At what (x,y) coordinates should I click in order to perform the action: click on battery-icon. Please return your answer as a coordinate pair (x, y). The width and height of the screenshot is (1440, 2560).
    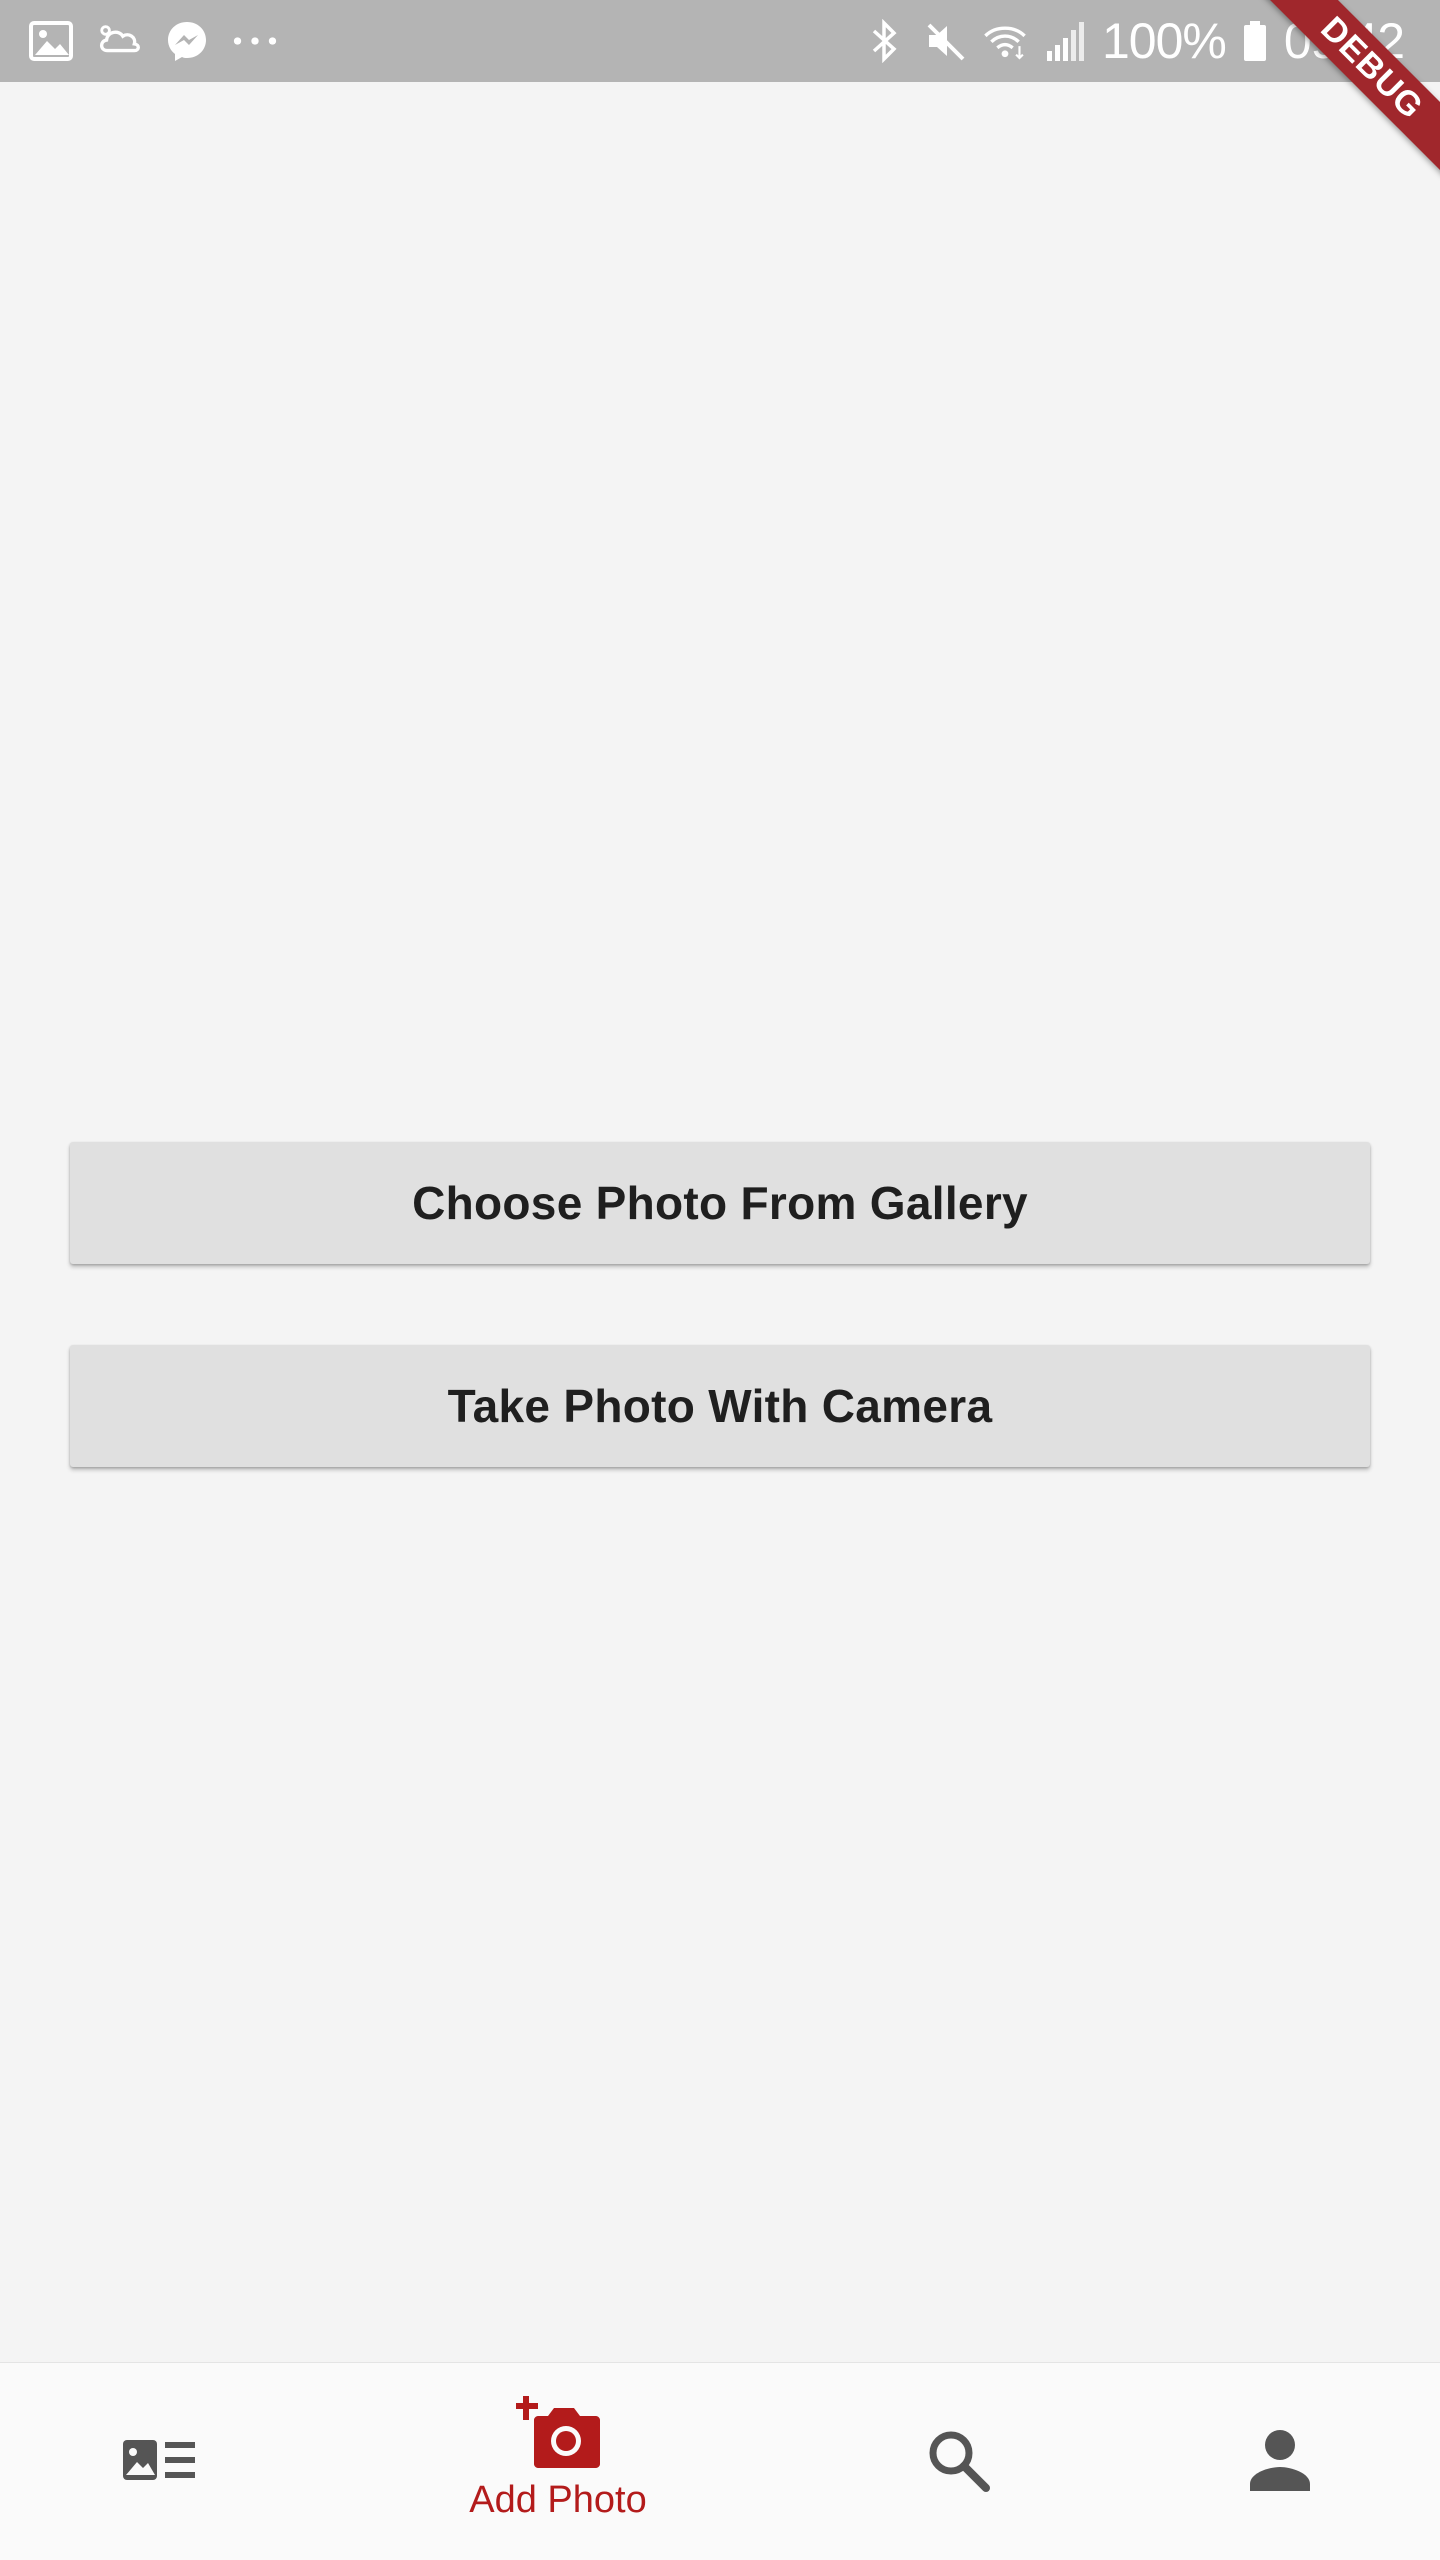
    Looking at the image, I should click on (1255, 41).